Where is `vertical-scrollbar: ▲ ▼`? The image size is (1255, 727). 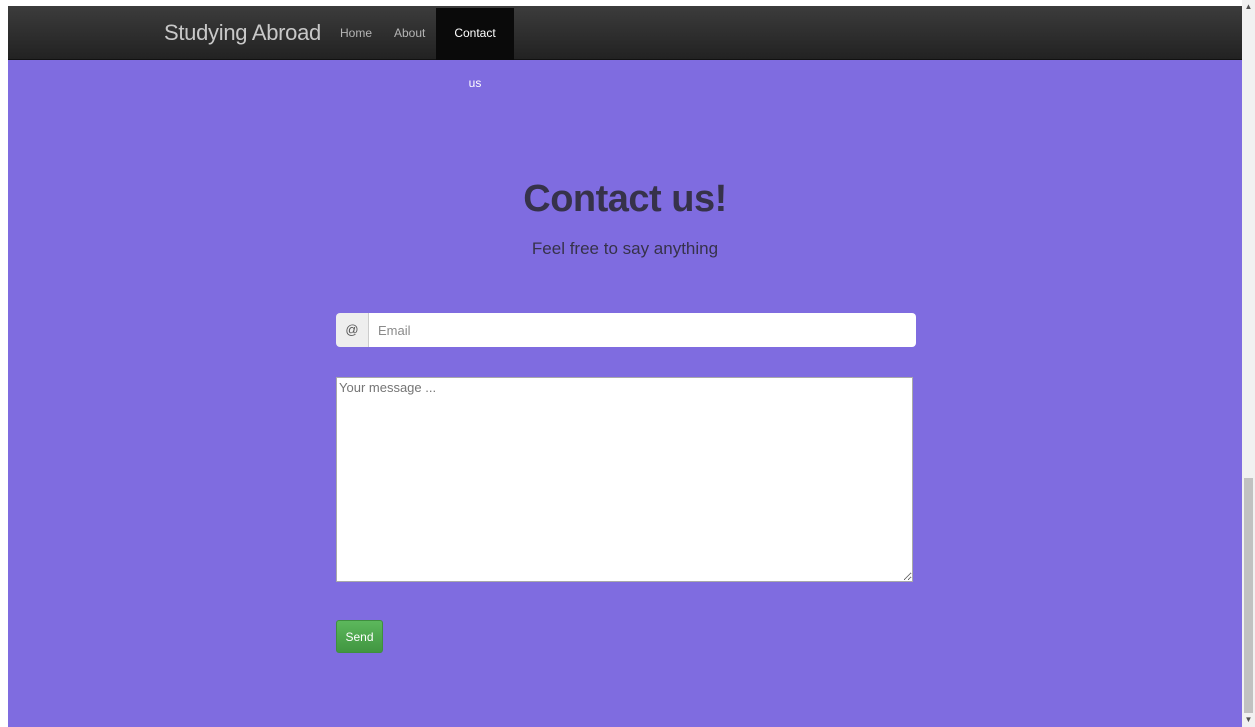 vertical-scrollbar: ▲ ▼ is located at coordinates (1248, 363).